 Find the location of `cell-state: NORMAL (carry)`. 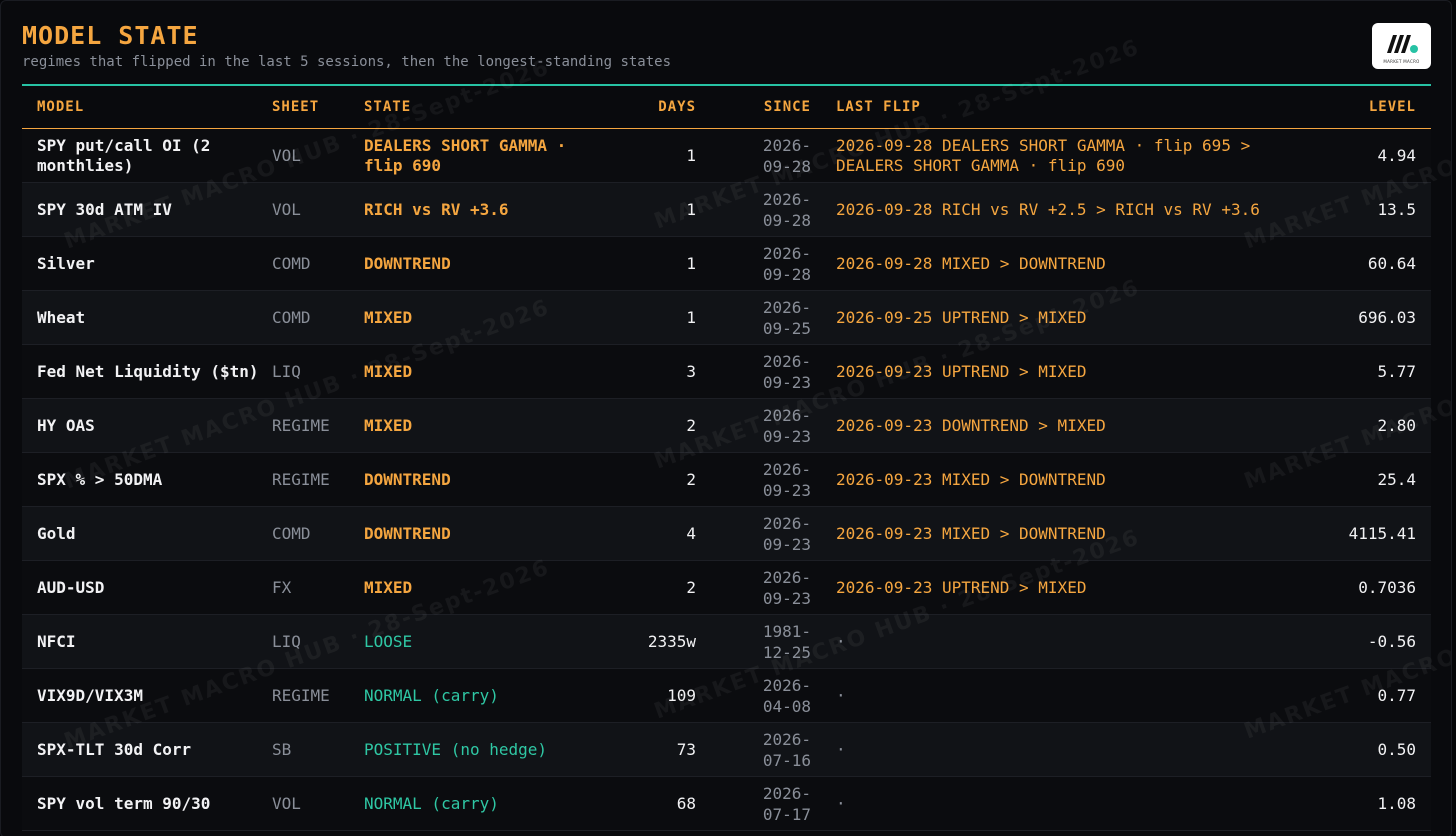

cell-state: NORMAL (carry) is located at coordinates (482, 695).